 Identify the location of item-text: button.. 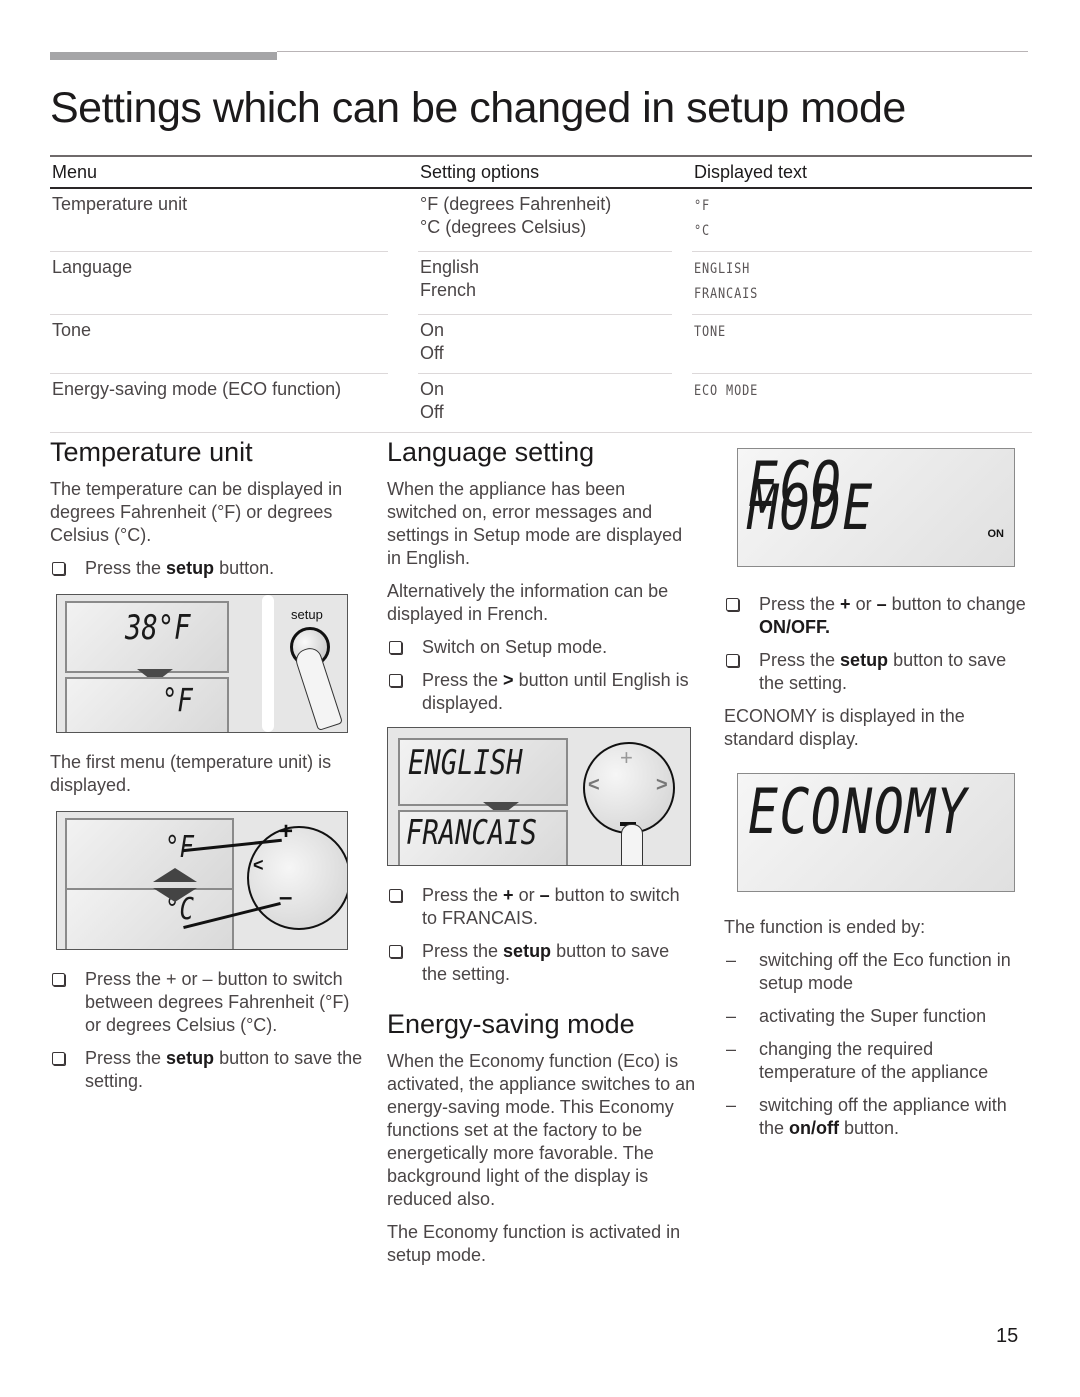
(869, 1128).